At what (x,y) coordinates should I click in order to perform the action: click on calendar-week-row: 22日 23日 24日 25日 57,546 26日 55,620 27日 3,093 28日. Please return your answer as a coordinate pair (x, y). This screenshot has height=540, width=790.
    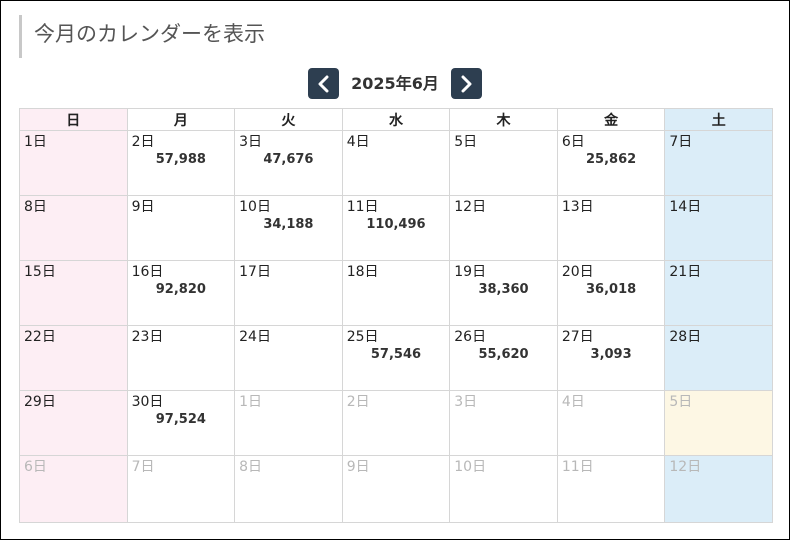
    Looking at the image, I should click on (396, 358).